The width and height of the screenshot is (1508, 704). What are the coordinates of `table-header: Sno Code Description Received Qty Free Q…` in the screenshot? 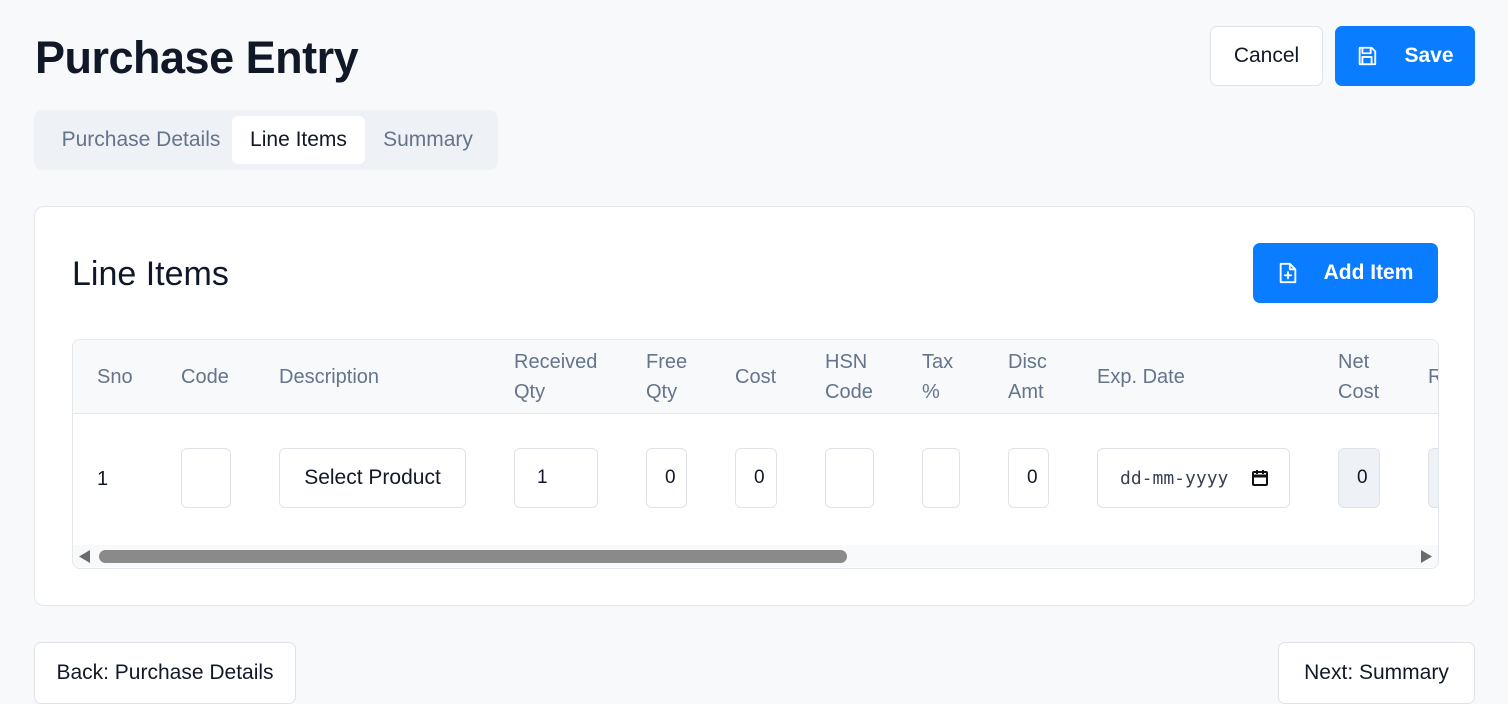 It's located at (755, 377).